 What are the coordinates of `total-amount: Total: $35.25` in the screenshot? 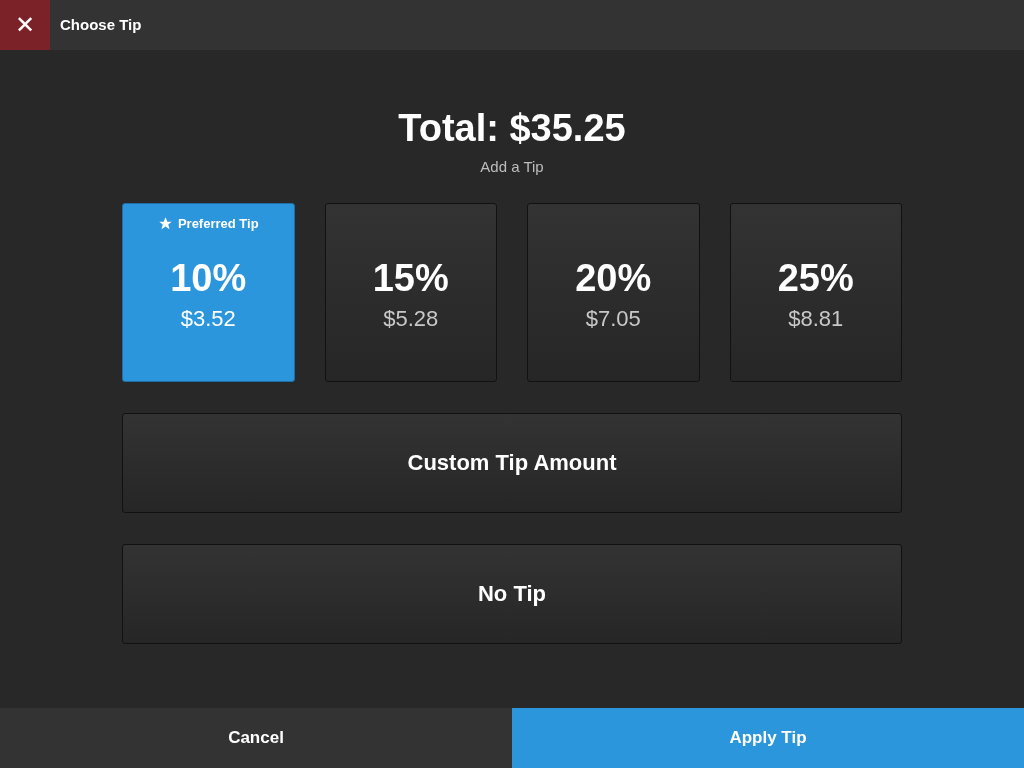 It's located at (512, 128).